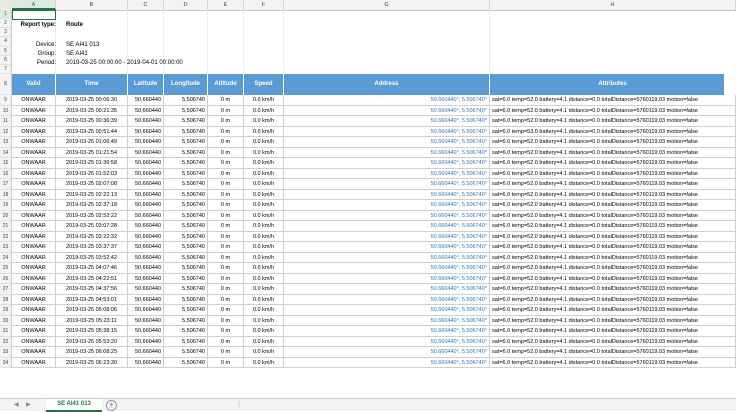 The width and height of the screenshot is (736, 412). What do you see at coordinates (6, 247) in the screenshot?
I see `row-header-23: 23` at bounding box center [6, 247].